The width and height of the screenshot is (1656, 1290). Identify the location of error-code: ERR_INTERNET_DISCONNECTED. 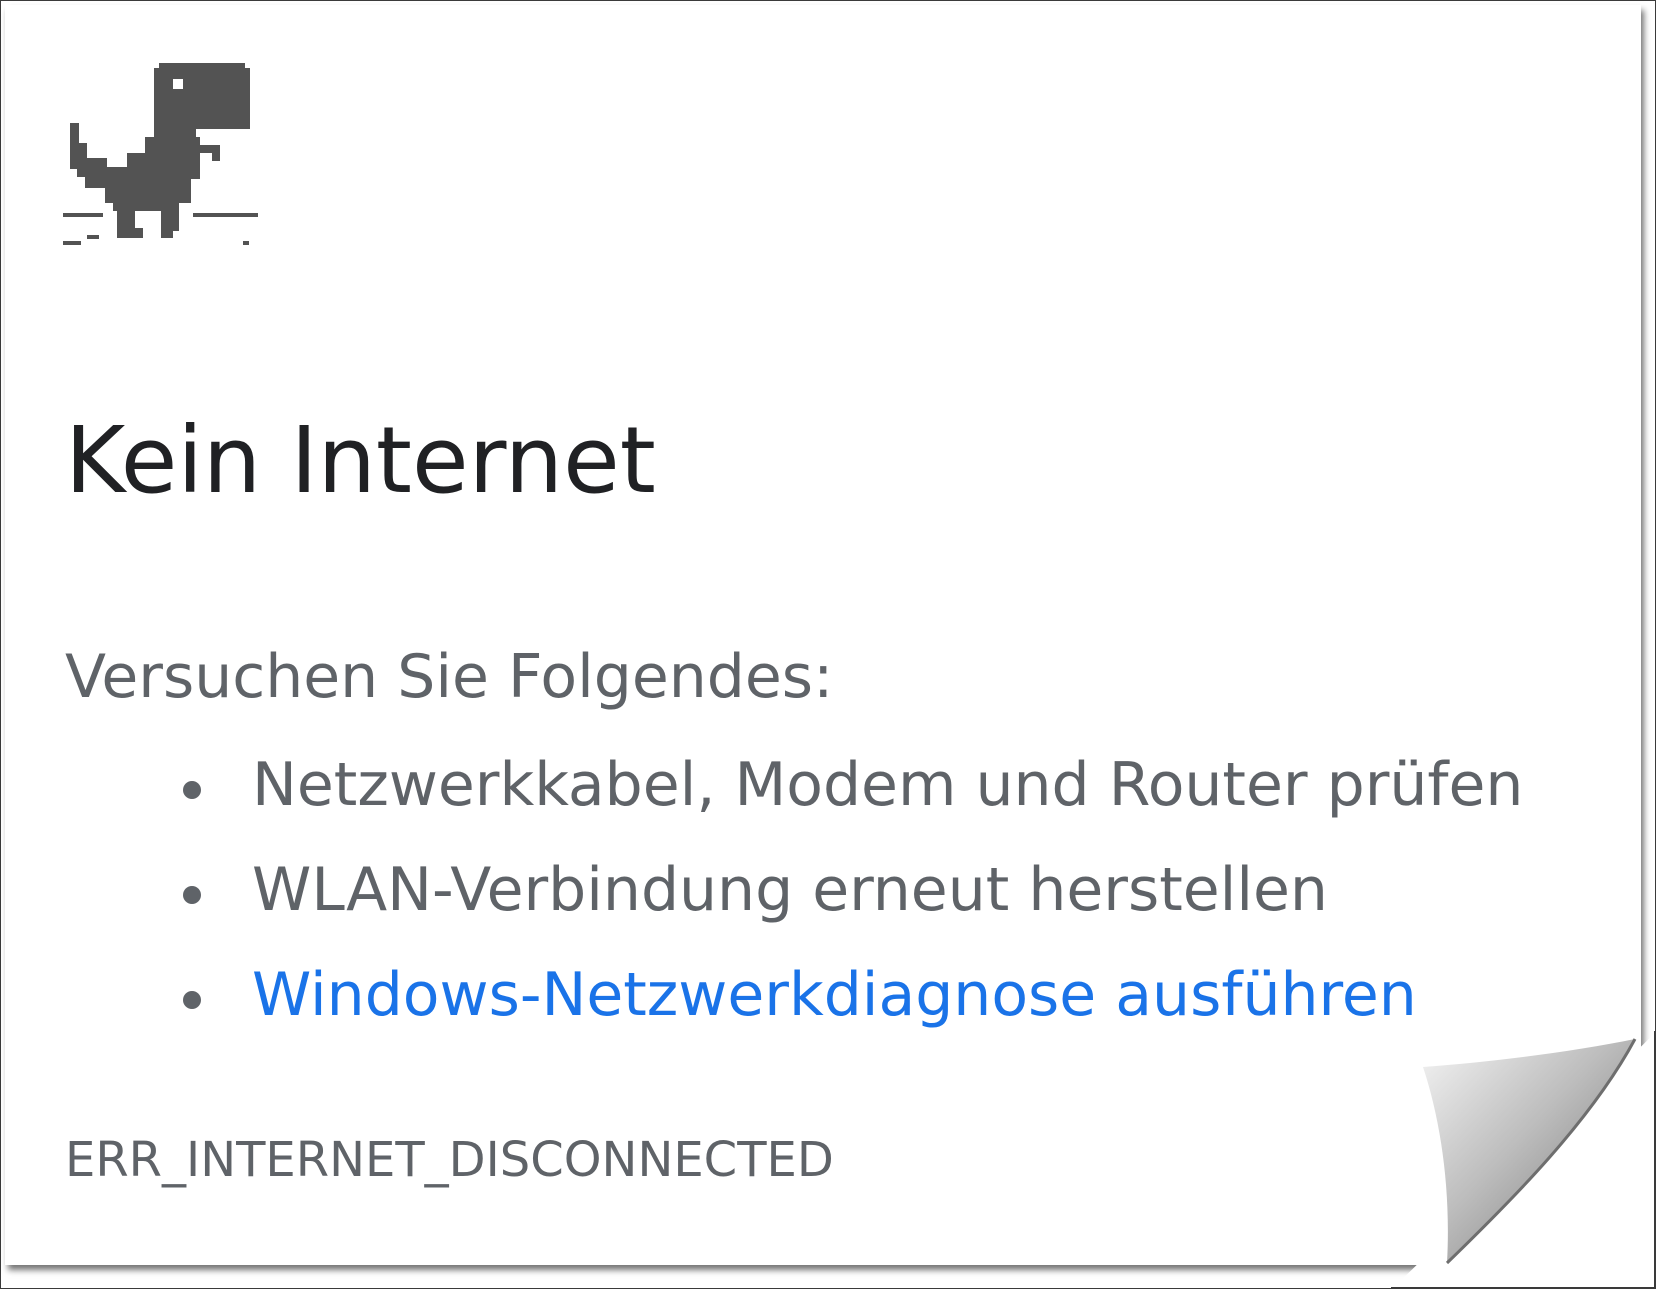
(449, 1160).